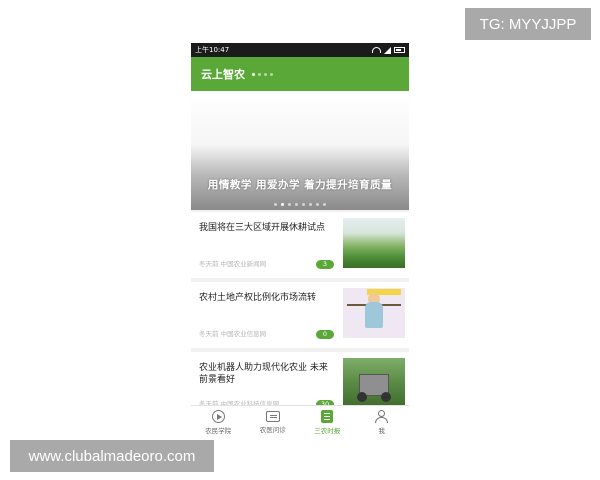 The image size is (600, 480). I want to click on farmland-image, so click(374, 243).